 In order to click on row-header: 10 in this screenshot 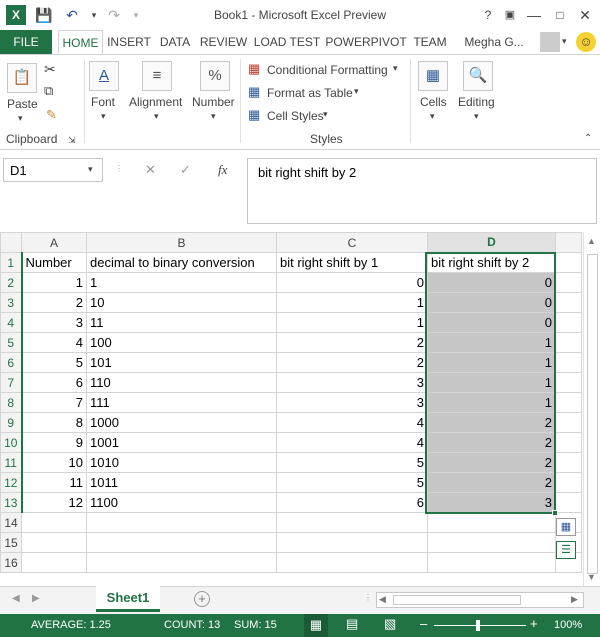, I will do `click(11, 442)`.